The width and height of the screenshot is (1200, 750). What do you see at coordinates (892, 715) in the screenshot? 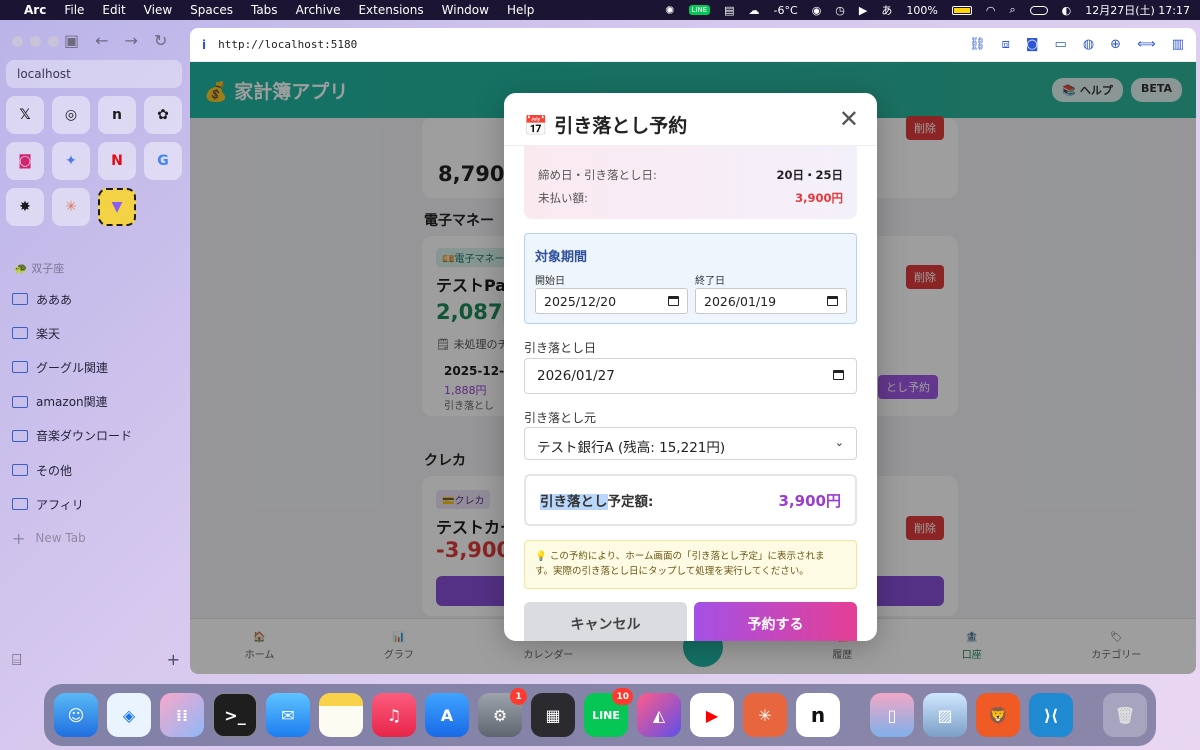
I see `iphone-mirroring-icon: ▯` at bounding box center [892, 715].